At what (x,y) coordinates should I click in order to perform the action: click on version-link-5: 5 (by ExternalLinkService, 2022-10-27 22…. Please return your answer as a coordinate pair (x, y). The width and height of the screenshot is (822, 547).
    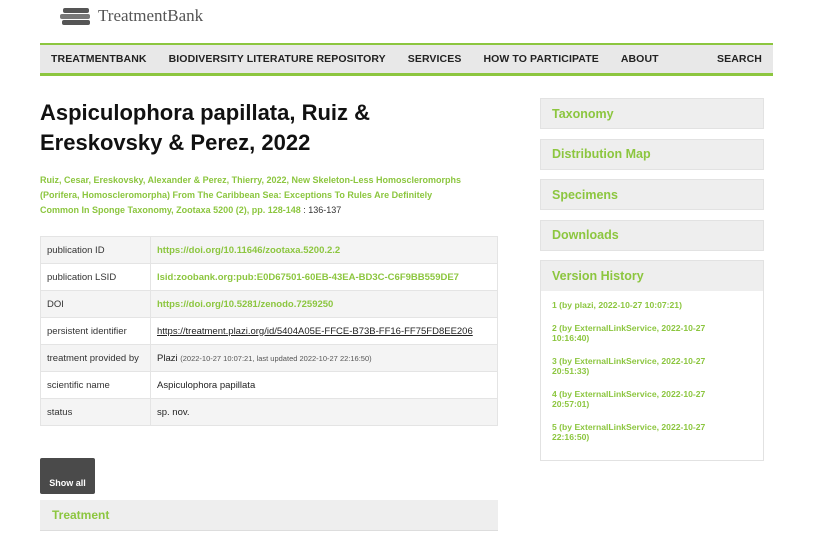
    Looking at the image, I should click on (652, 432).